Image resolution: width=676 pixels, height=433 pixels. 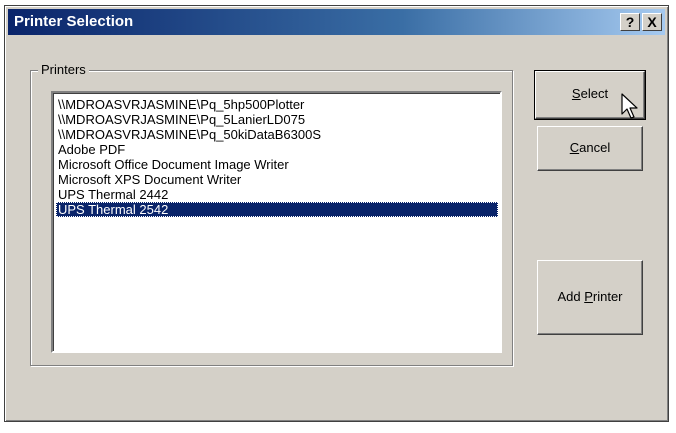 What do you see at coordinates (630, 22) in the screenshot?
I see `help-button: ?` at bounding box center [630, 22].